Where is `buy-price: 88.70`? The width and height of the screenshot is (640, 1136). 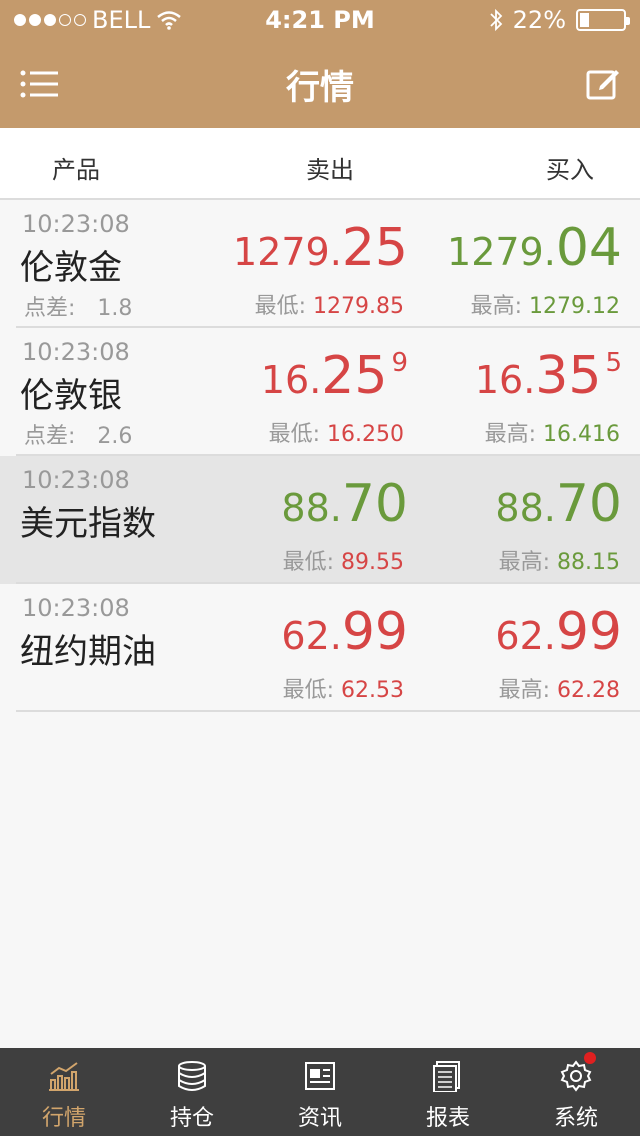 buy-price: 88.70 is located at coordinates (558, 504).